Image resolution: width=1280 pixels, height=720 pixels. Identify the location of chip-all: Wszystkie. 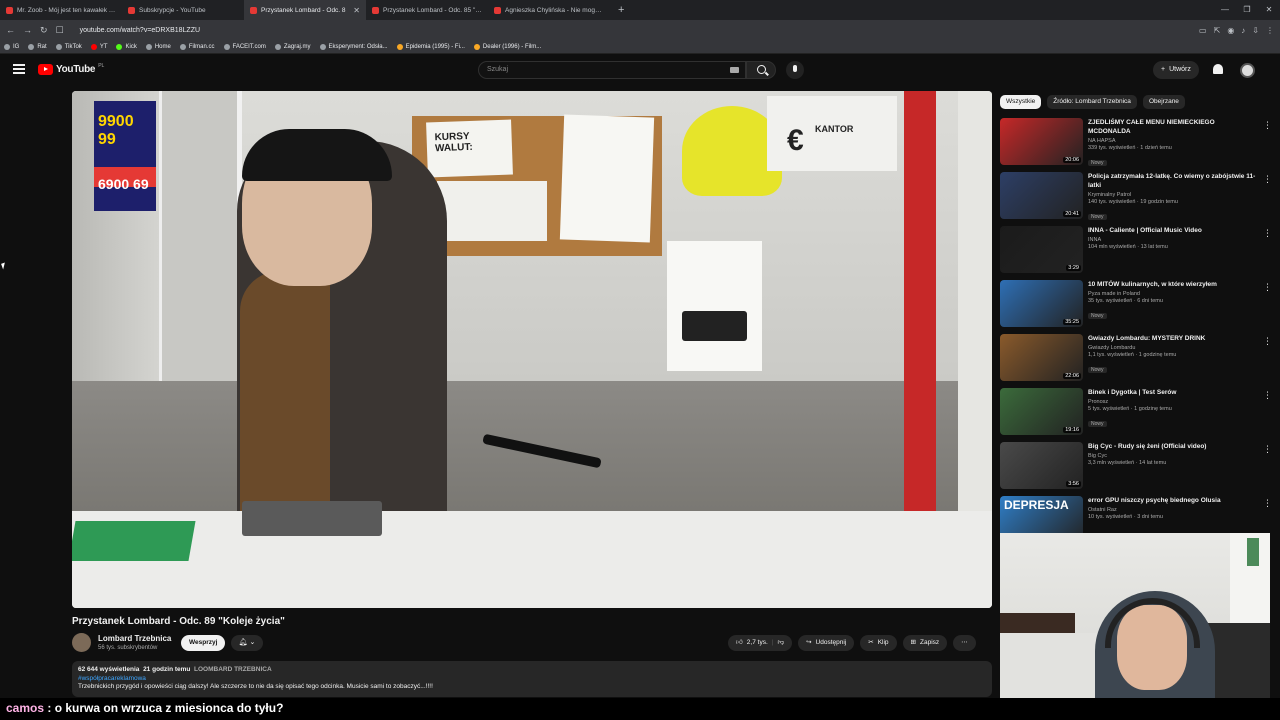
(1021, 102).